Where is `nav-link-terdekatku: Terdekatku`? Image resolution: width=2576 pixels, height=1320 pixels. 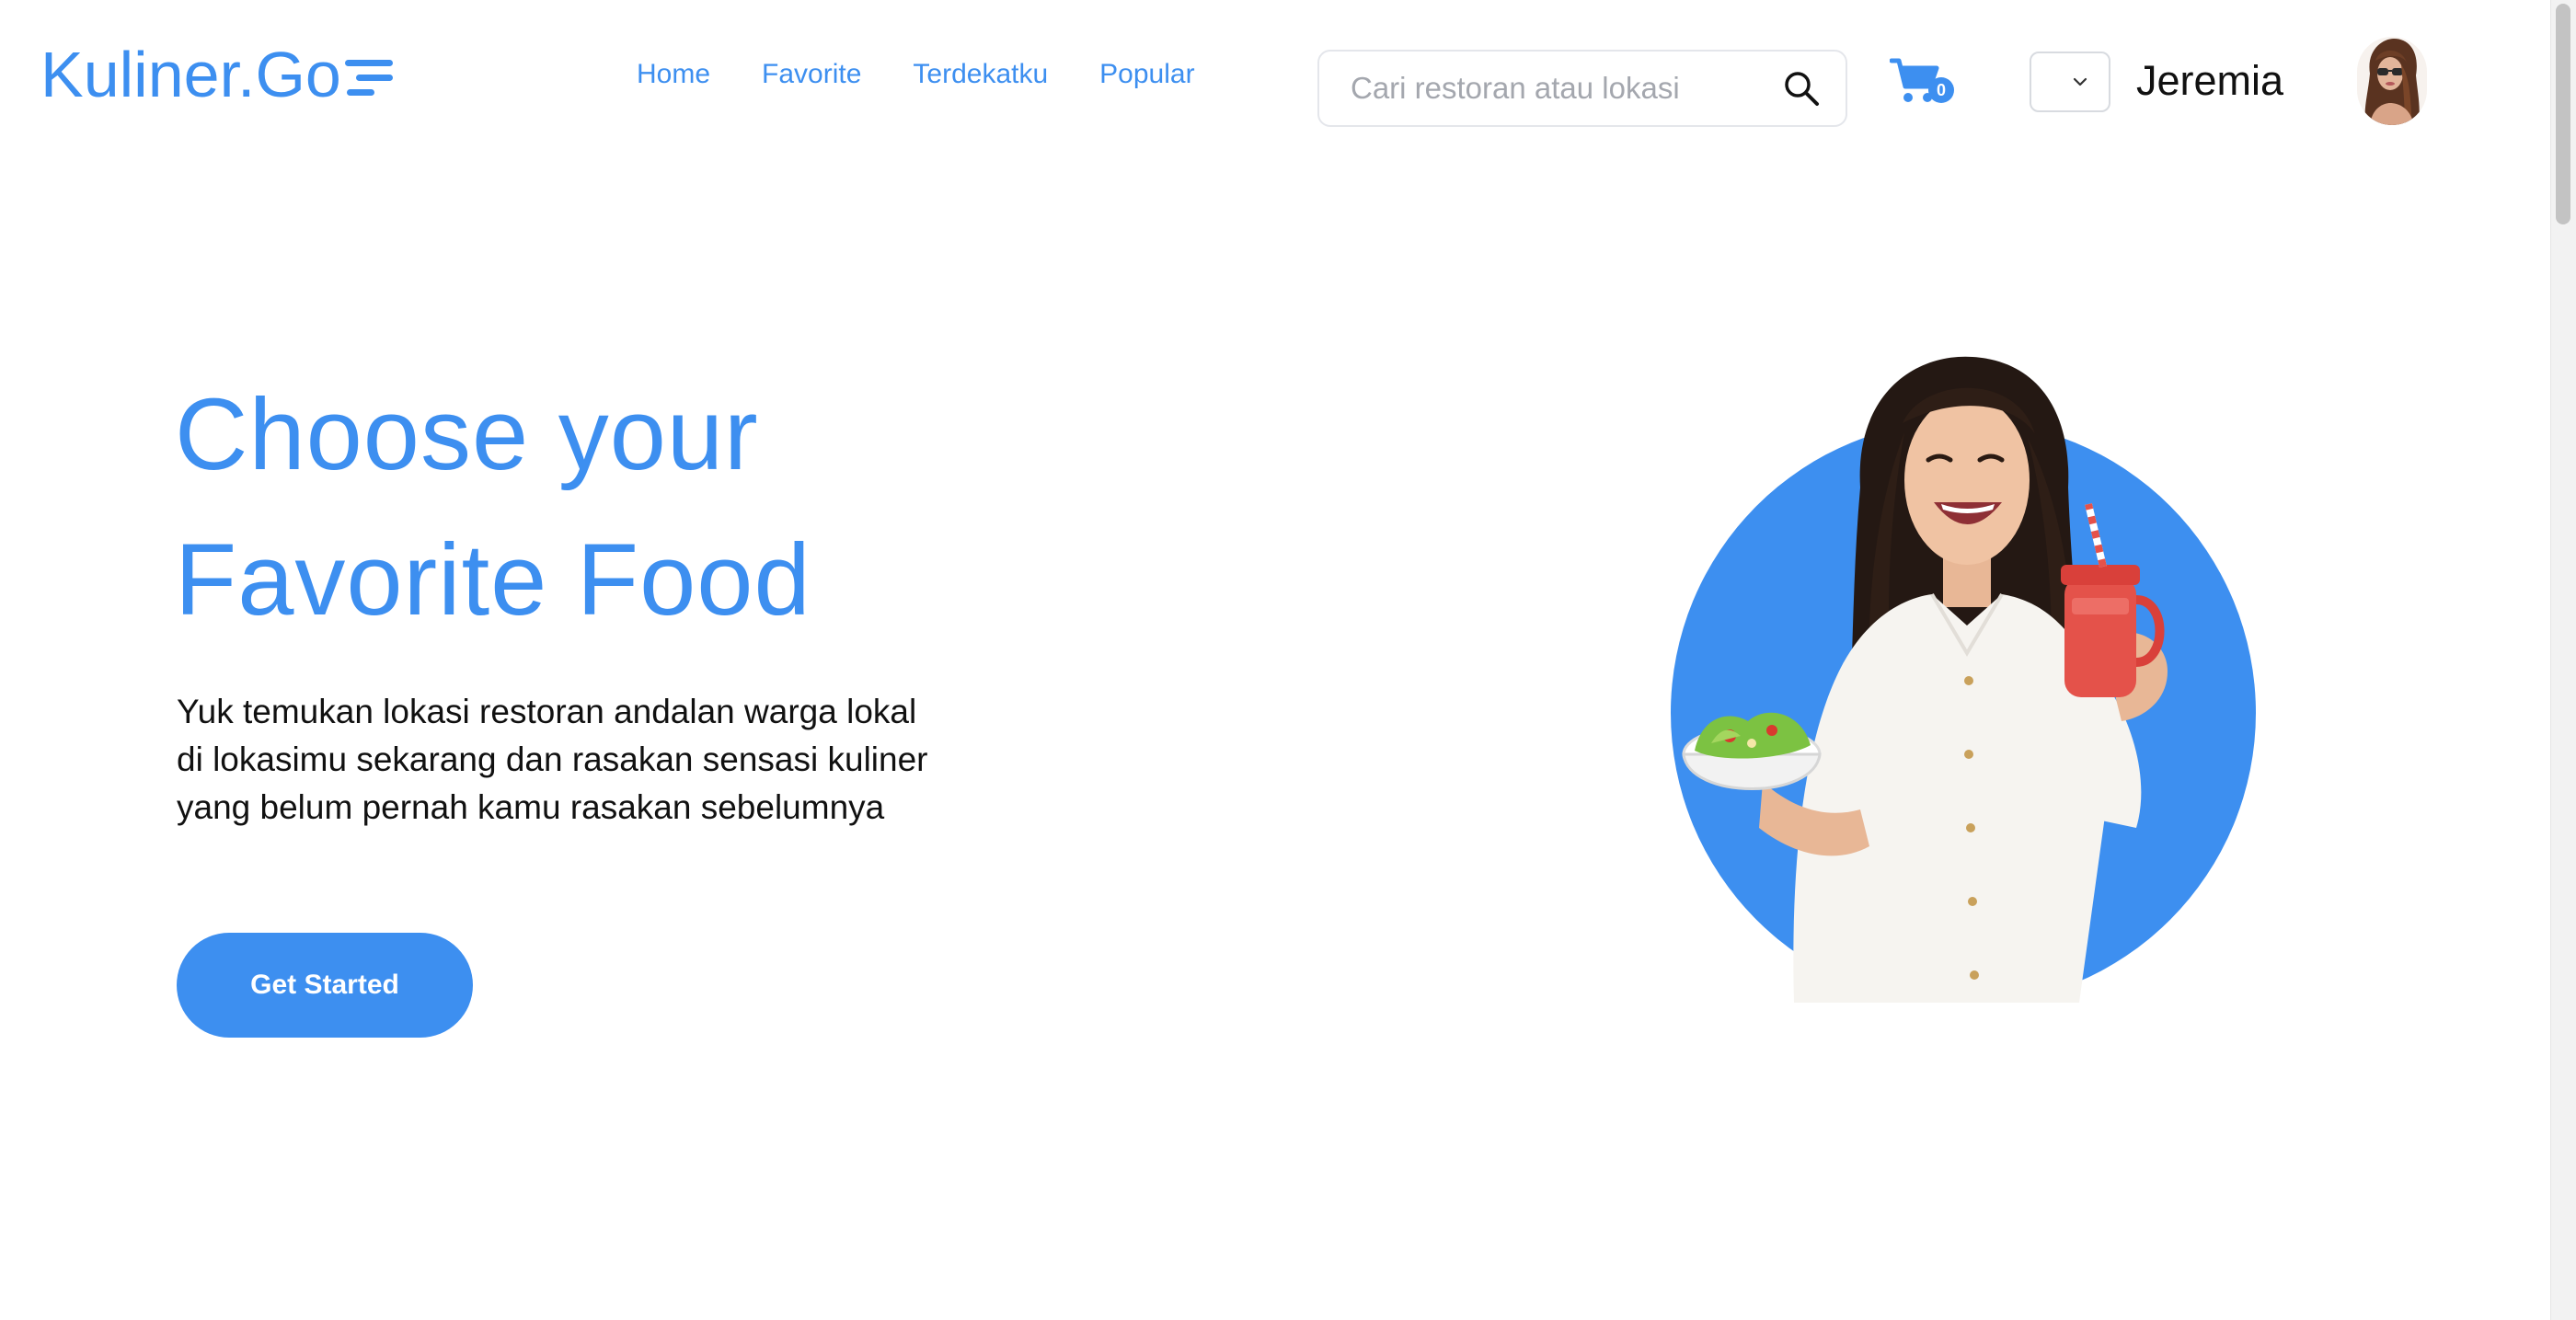 nav-link-terdekatku: Terdekatku is located at coordinates (980, 75).